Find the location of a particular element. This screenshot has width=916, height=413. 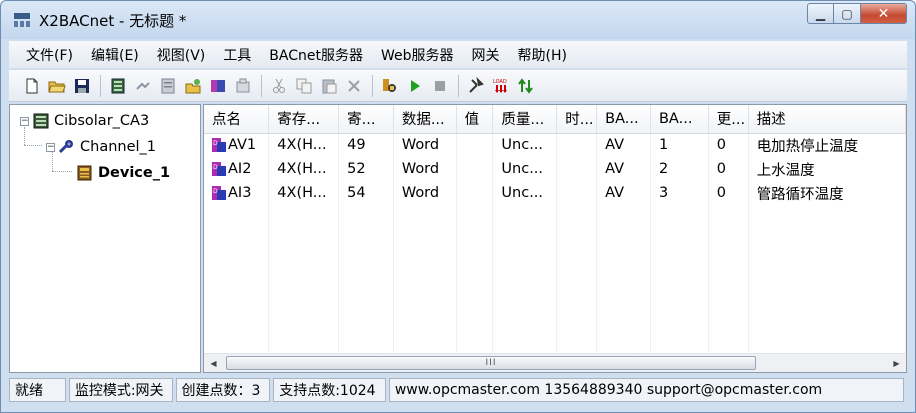

cut-button is located at coordinates (279, 86).